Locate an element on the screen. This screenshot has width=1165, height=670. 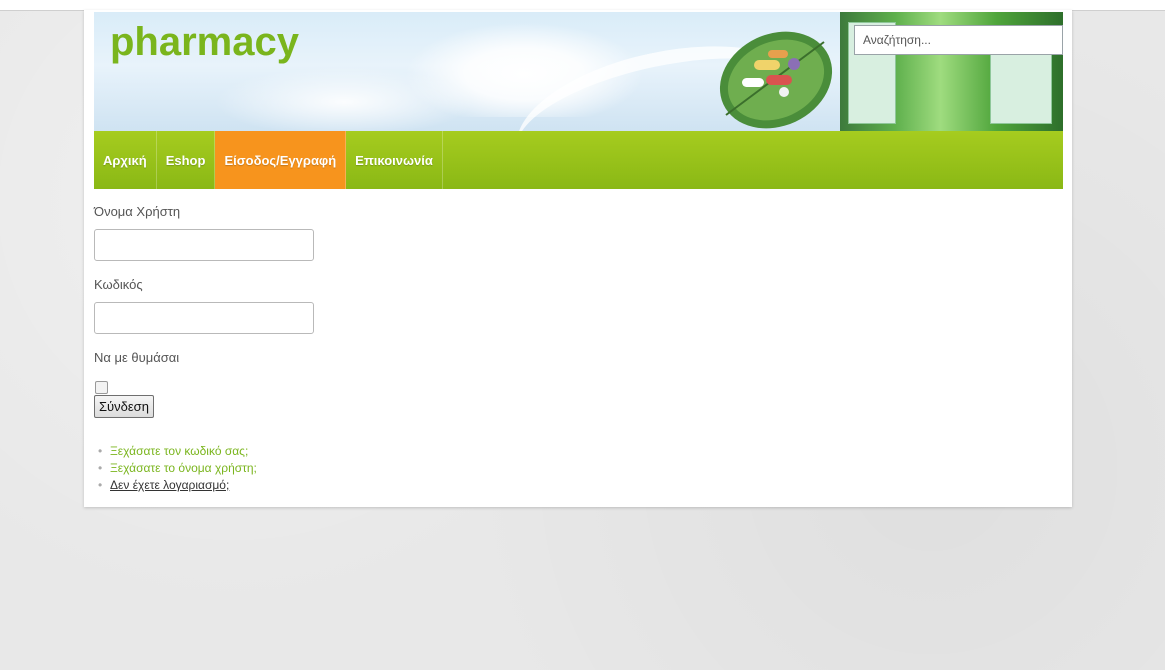
forgot-username-link: Ξεχάσατε το όνομα χρήστη; is located at coordinates (183, 468).